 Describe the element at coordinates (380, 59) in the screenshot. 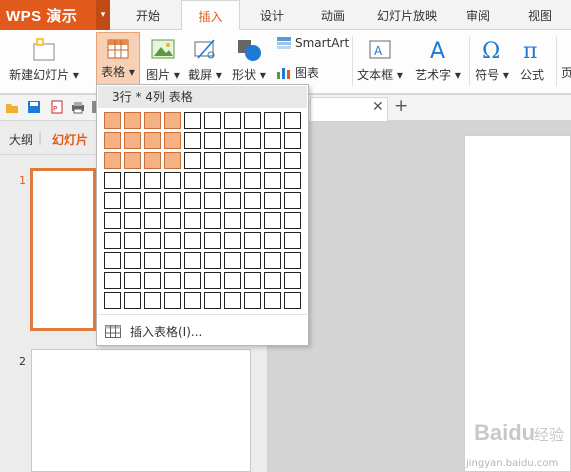

I see `textbox-button: A 文本框 ▾` at that location.